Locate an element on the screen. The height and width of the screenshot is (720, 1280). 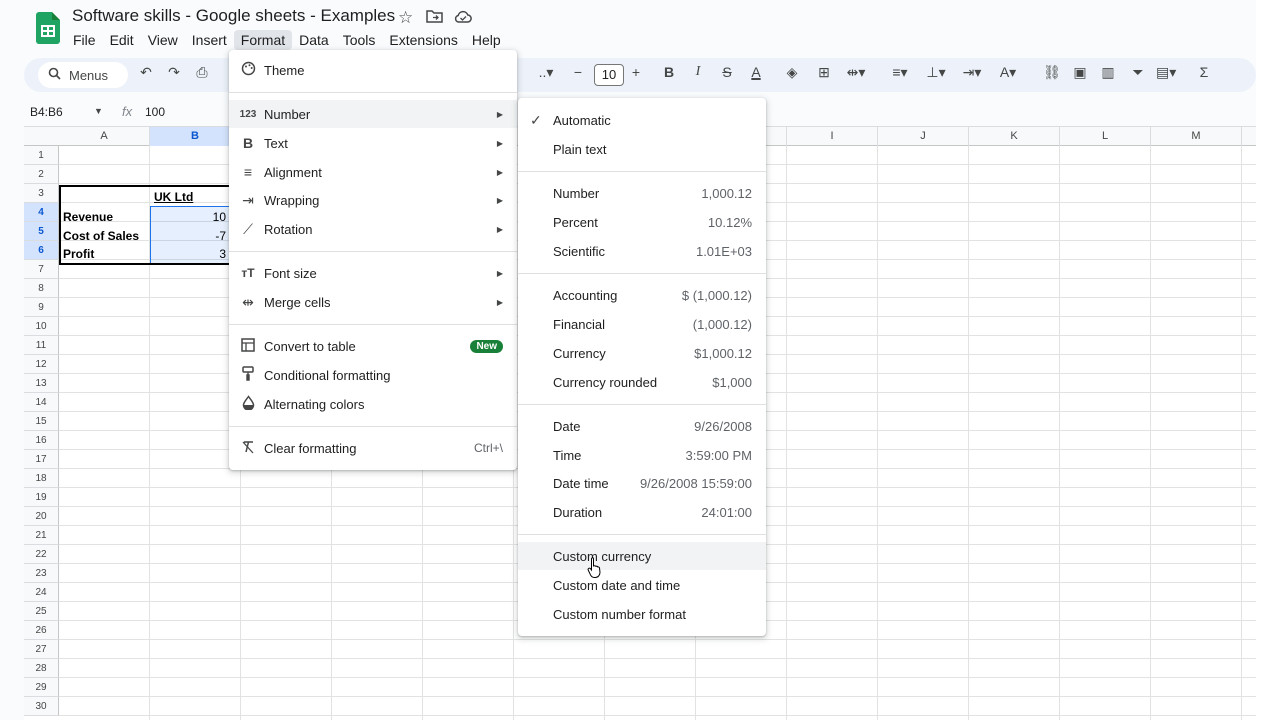
insert-chart-icon: ▥ is located at coordinates (1108, 72).